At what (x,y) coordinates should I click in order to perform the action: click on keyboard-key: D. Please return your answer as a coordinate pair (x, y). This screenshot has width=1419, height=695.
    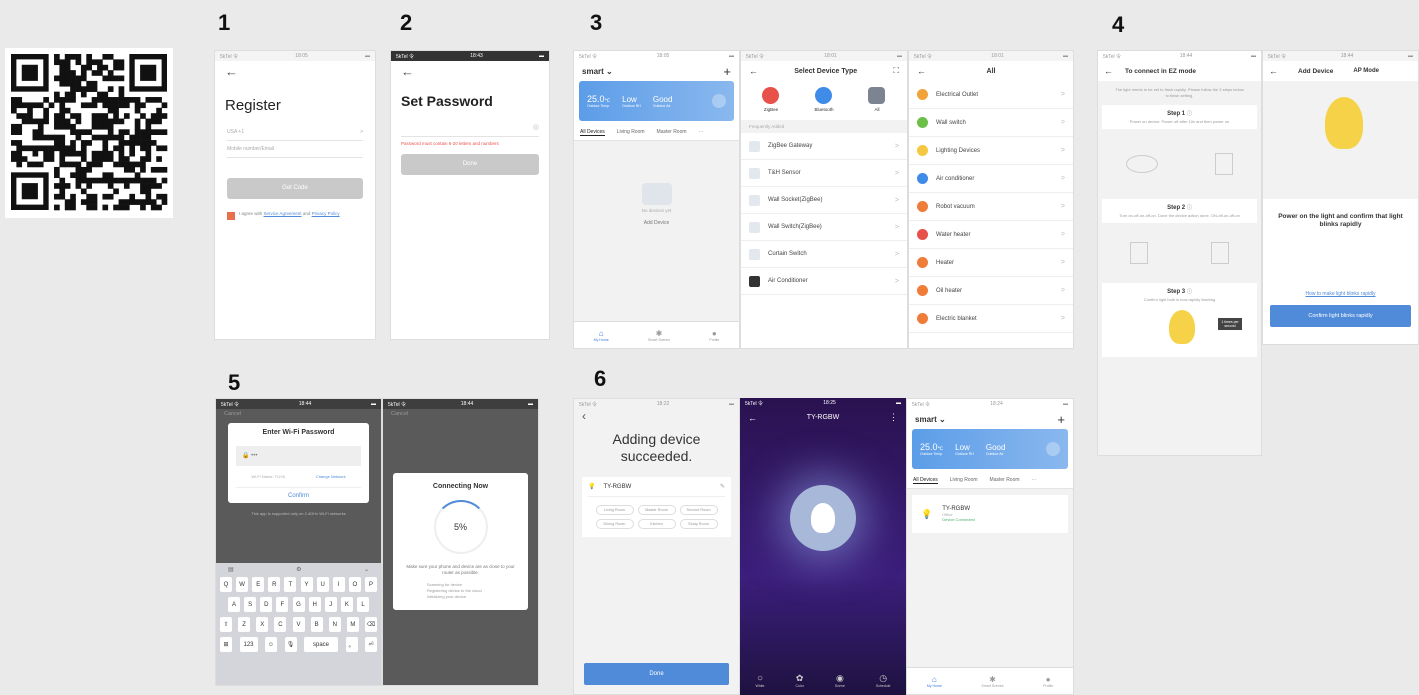
    Looking at the image, I should click on (266, 604).